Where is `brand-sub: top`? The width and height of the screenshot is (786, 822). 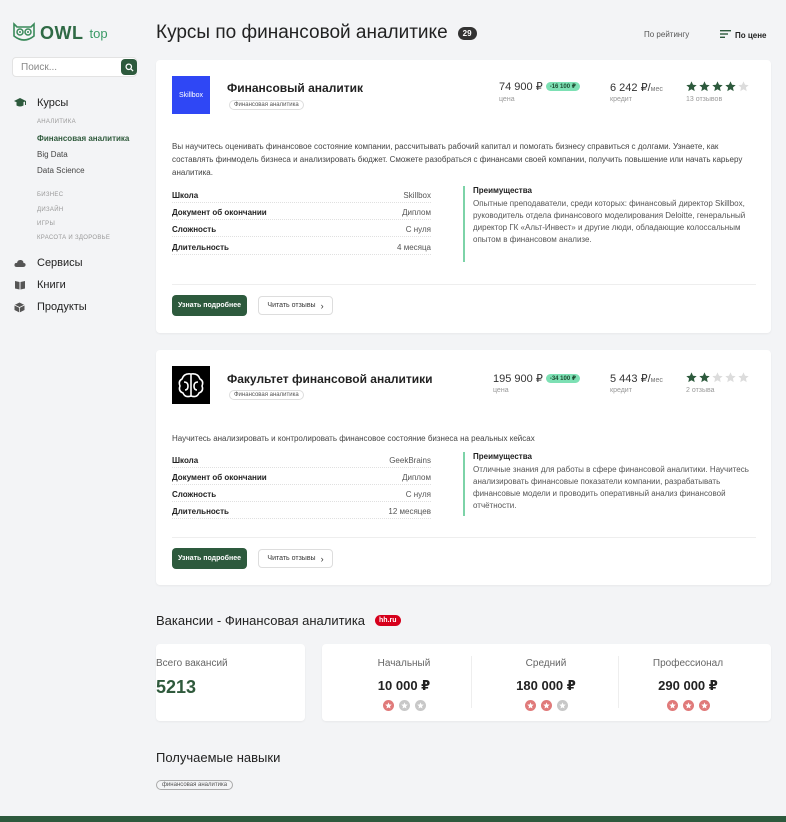 brand-sub: top is located at coordinates (98, 33).